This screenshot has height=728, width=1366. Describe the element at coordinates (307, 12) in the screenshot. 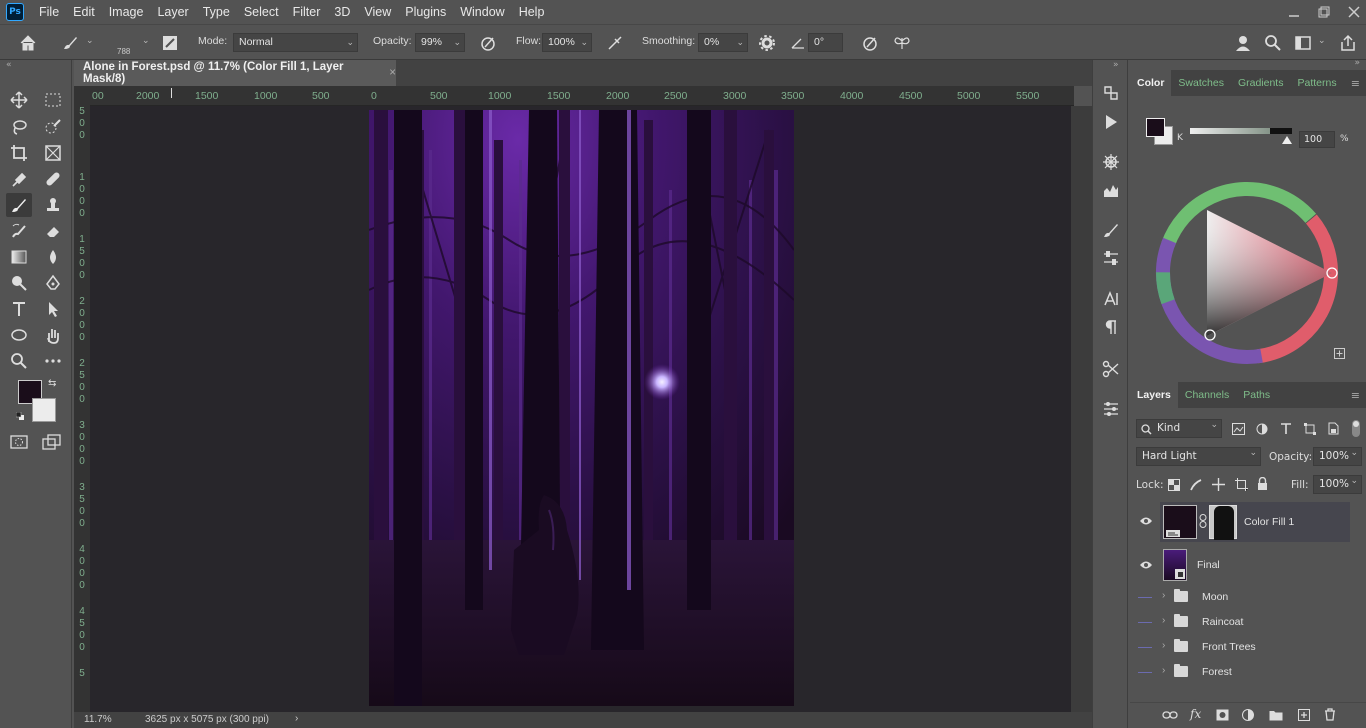

I see `menu-filter: Filter` at that location.